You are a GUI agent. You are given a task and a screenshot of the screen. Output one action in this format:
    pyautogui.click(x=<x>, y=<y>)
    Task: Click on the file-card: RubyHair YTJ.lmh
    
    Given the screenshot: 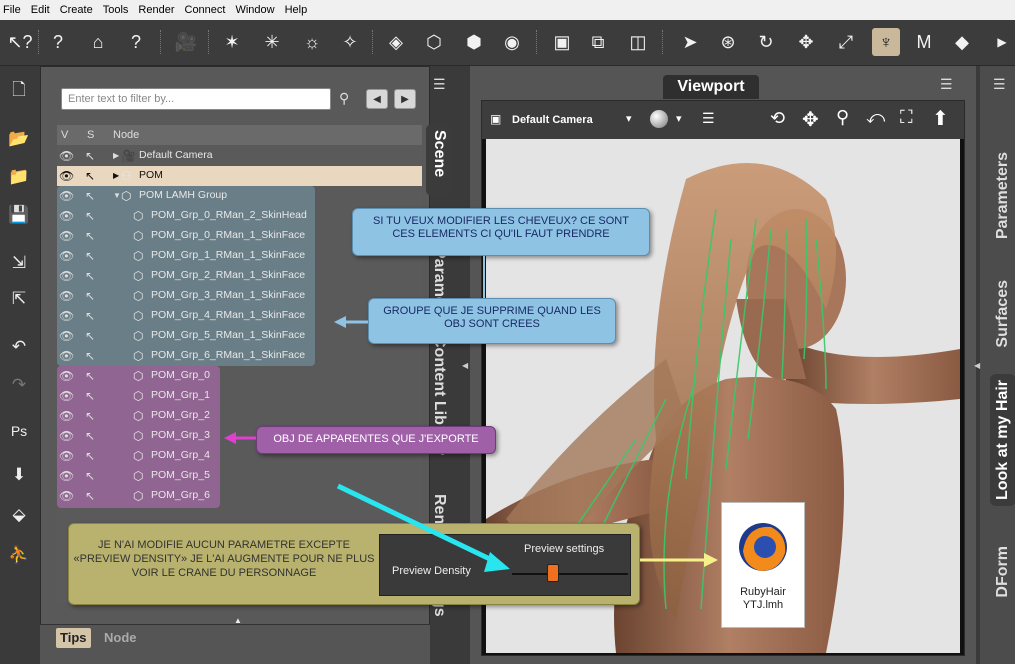 What is the action you would take?
    pyautogui.click(x=763, y=565)
    